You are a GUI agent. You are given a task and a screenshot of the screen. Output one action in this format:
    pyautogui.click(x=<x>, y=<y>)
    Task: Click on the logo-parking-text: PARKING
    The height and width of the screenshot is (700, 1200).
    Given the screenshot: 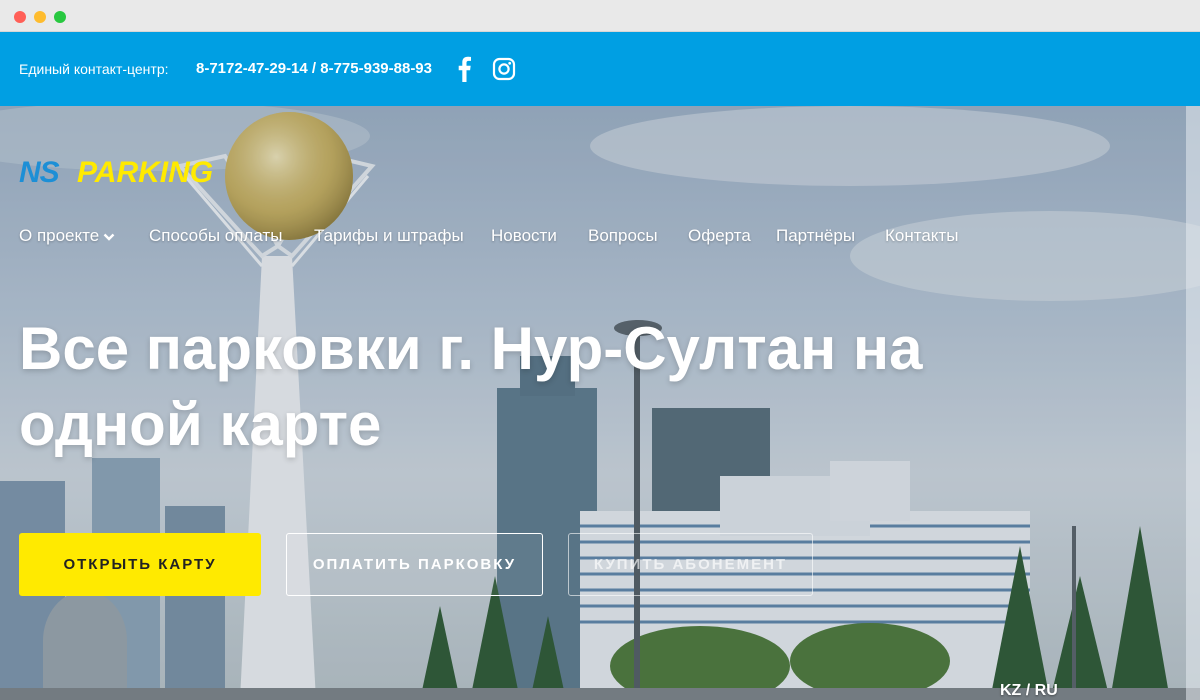 What is the action you would take?
    pyautogui.click(x=145, y=172)
    